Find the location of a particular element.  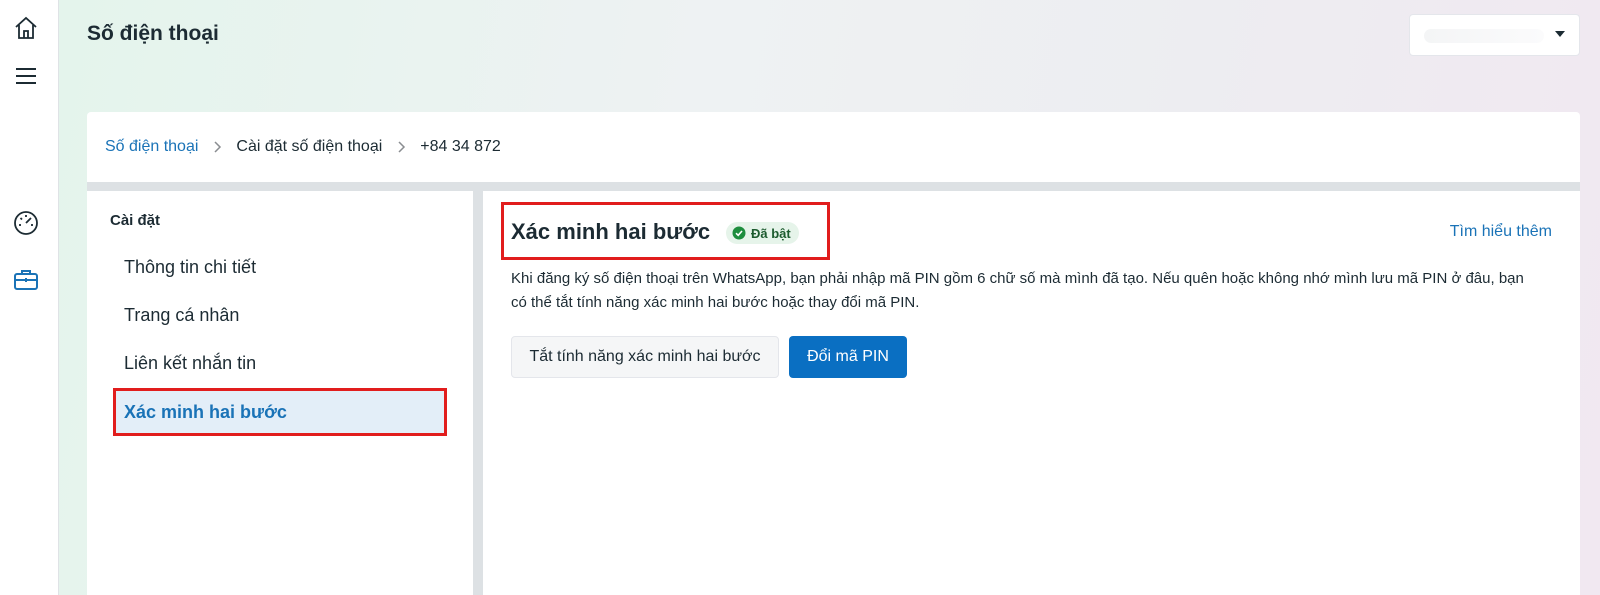

page-title: Số điện thoại is located at coordinates (153, 33).